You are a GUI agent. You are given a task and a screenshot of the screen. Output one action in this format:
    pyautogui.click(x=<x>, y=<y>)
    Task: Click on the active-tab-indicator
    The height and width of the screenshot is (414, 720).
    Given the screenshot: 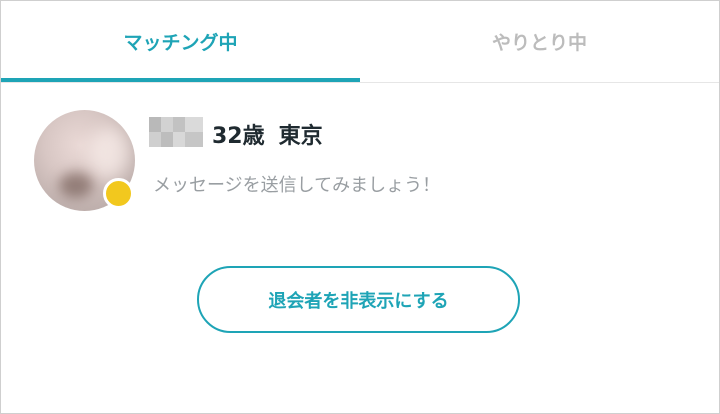 What is the action you would take?
    pyautogui.click(x=180, y=80)
    